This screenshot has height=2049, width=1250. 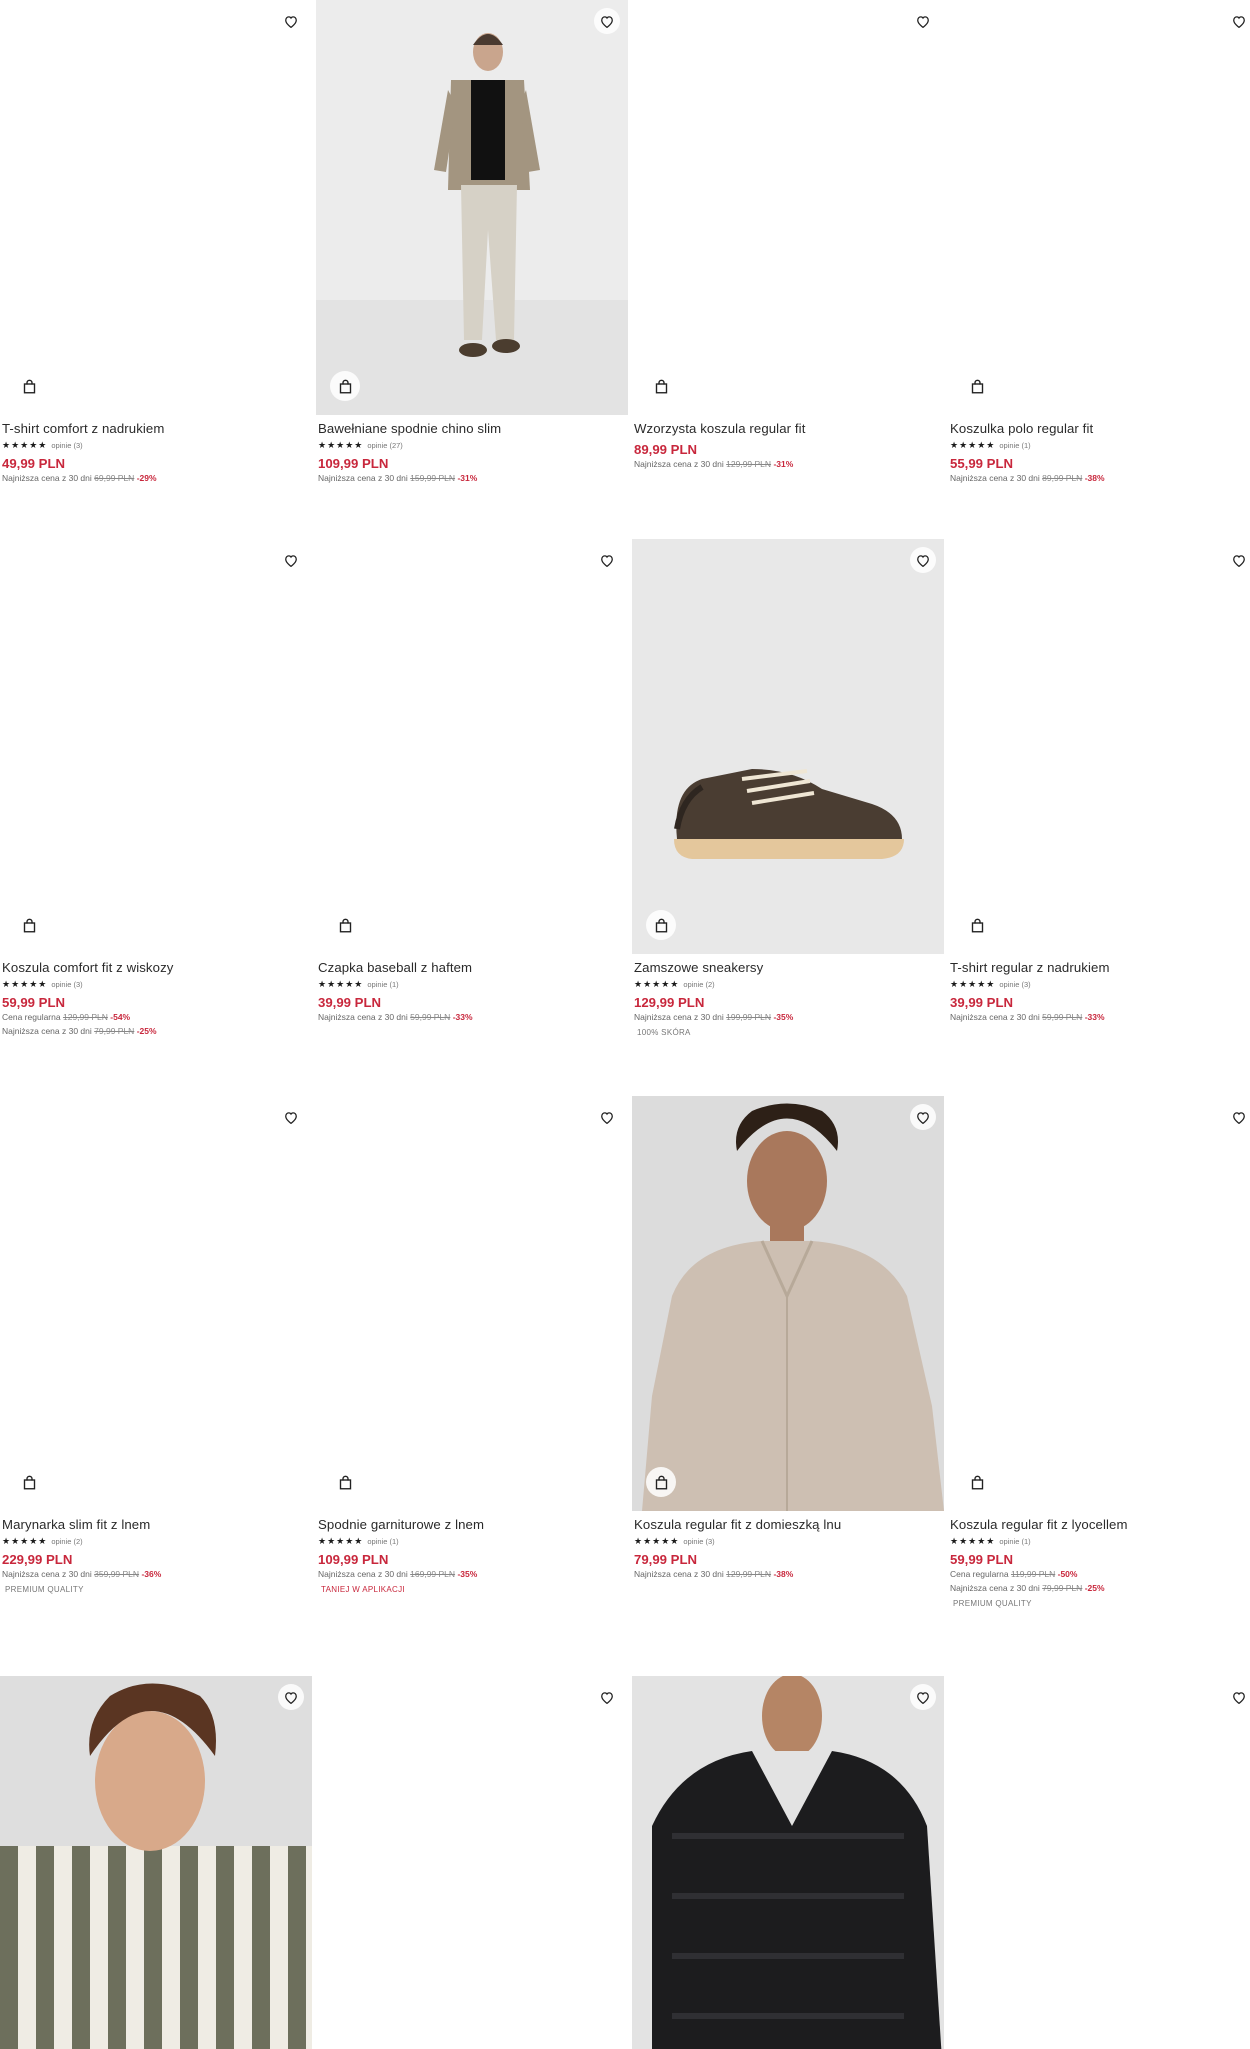 I want to click on product-name: Zamszowe sneakersy, so click(x=788, y=967).